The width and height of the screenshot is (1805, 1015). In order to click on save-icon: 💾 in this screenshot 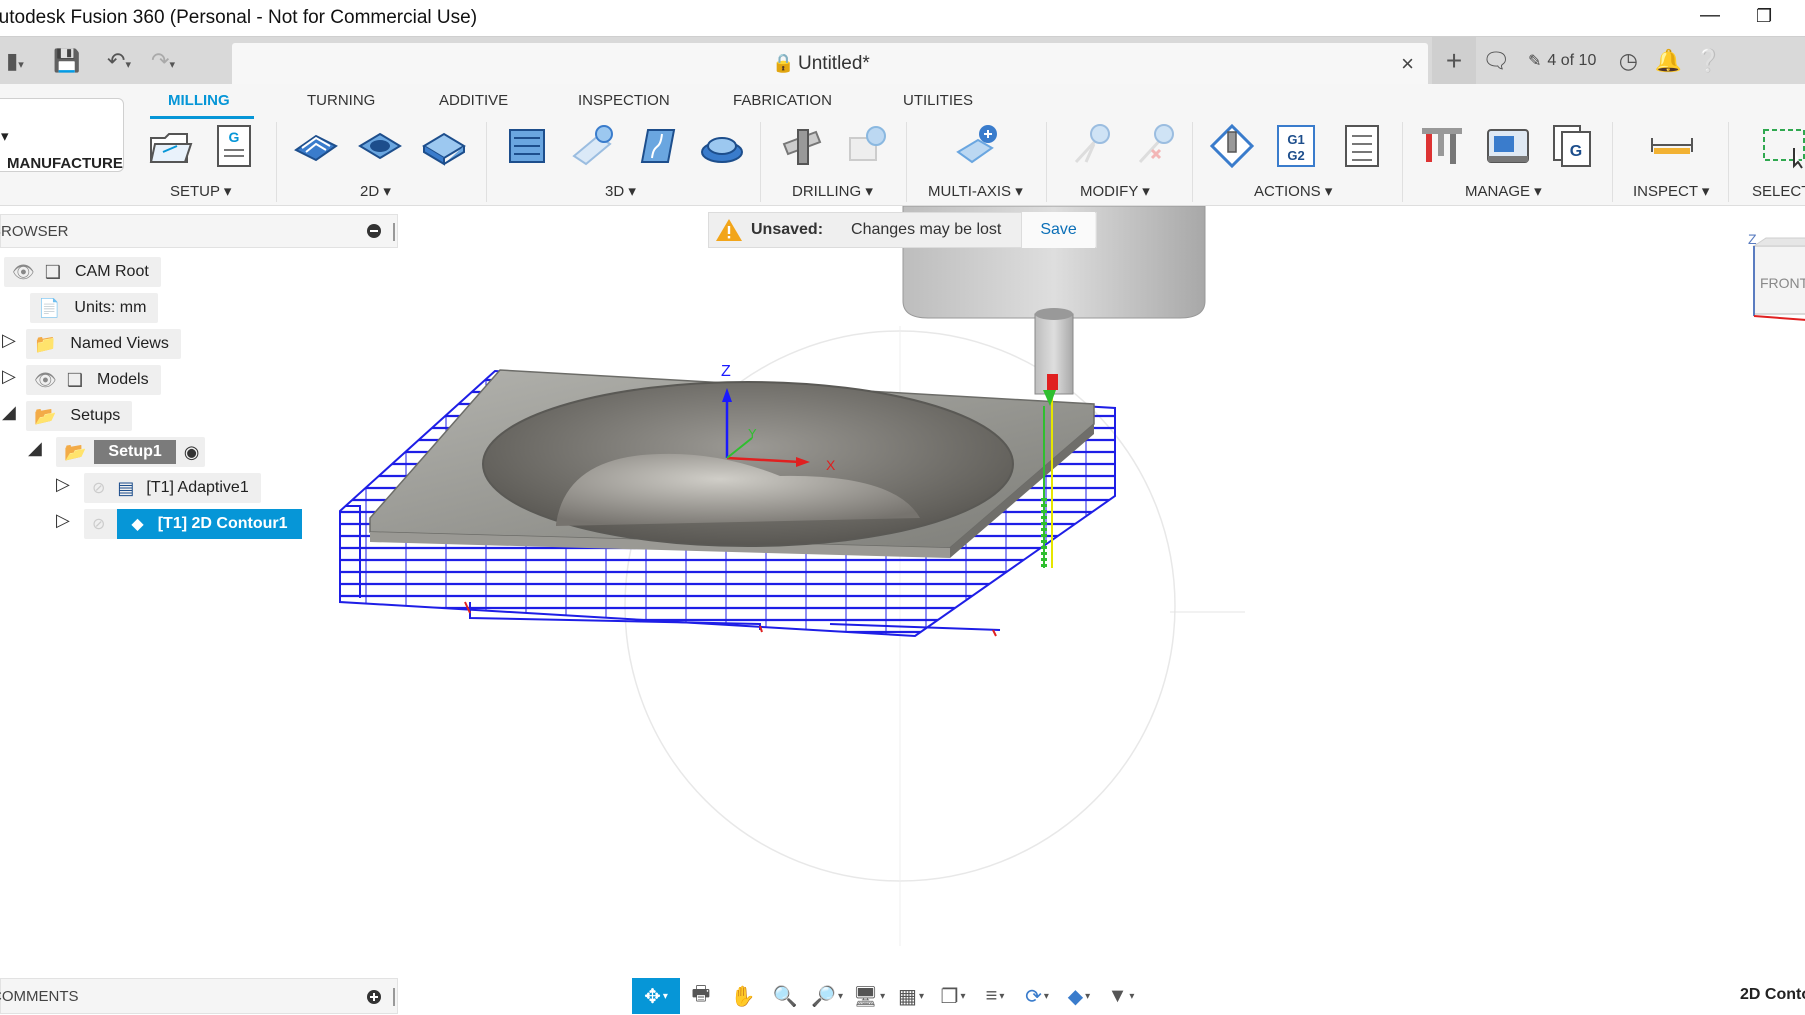, I will do `click(67, 61)`.